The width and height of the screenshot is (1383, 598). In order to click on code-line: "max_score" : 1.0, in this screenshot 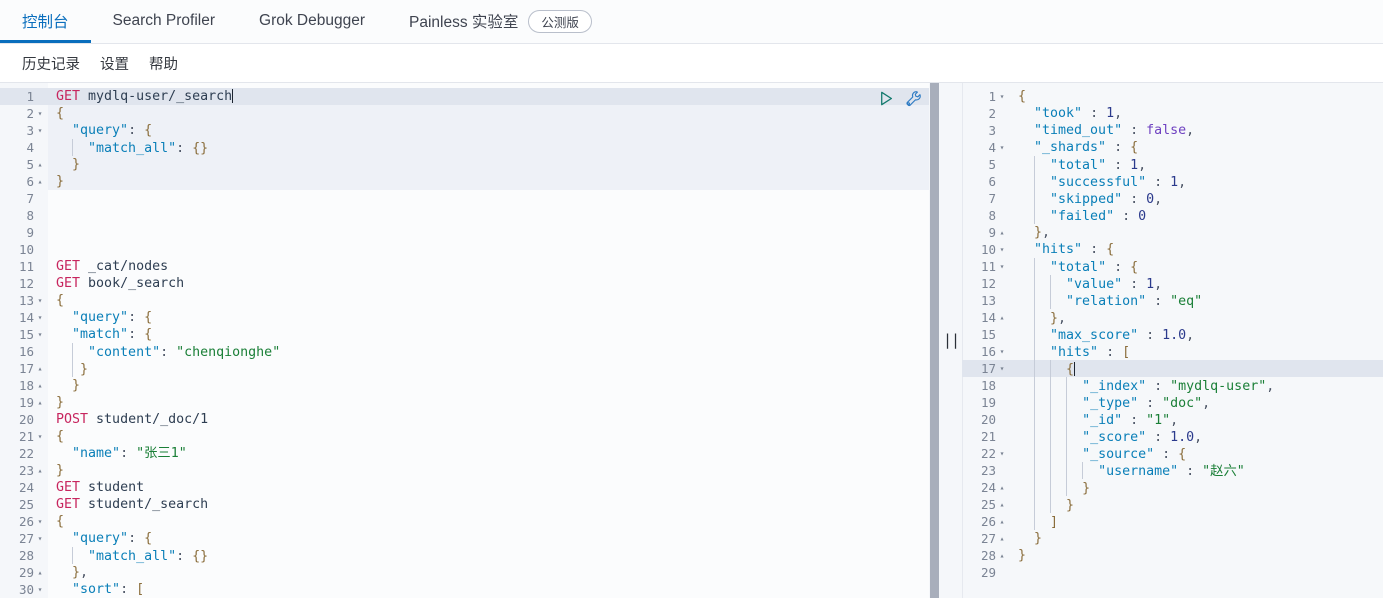, I will do `click(1196, 334)`.